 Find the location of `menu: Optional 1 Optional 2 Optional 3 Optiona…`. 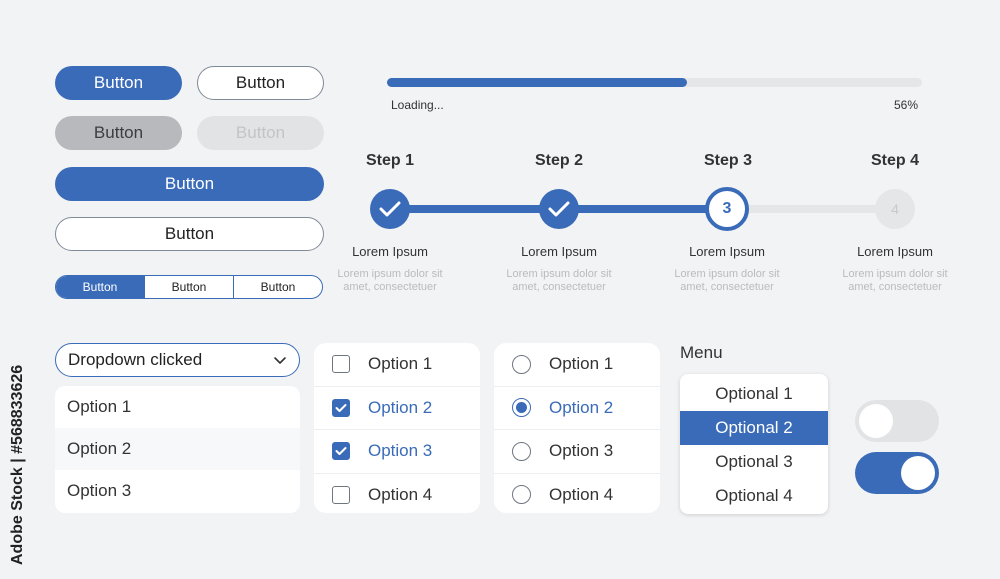

menu: Optional 1 Optional 2 Optional 3 Optiona… is located at coordinates (754, 444).